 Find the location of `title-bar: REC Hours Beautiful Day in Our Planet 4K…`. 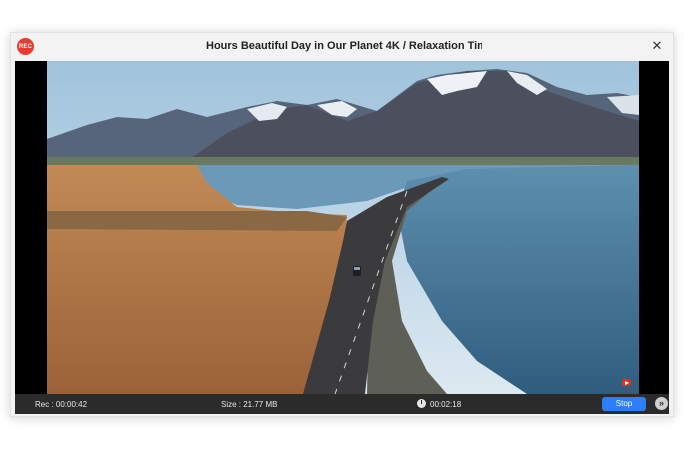

title-bar: REC Hours Beautiful Day in Our Planet 4K… is located at coordinates (342, 47).